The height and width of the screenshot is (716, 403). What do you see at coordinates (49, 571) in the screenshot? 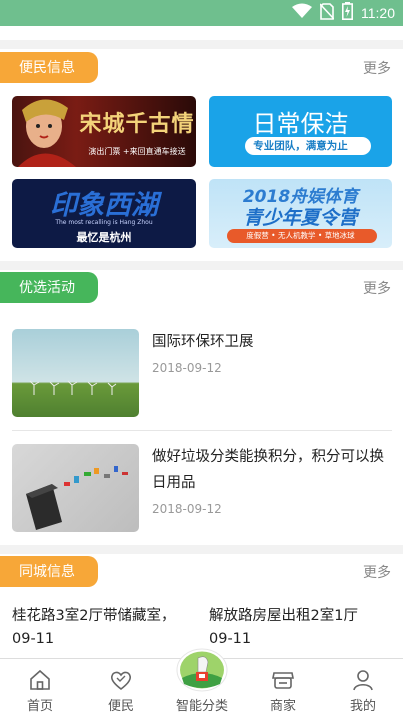
I see `city-tag: 同城信息` at bounding box center [49, 571].